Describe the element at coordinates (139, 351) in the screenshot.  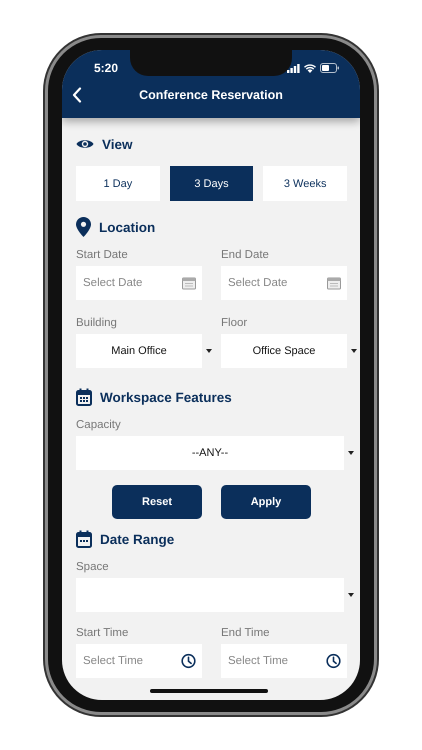
I see `dropdown-field: Main Office` at that location.